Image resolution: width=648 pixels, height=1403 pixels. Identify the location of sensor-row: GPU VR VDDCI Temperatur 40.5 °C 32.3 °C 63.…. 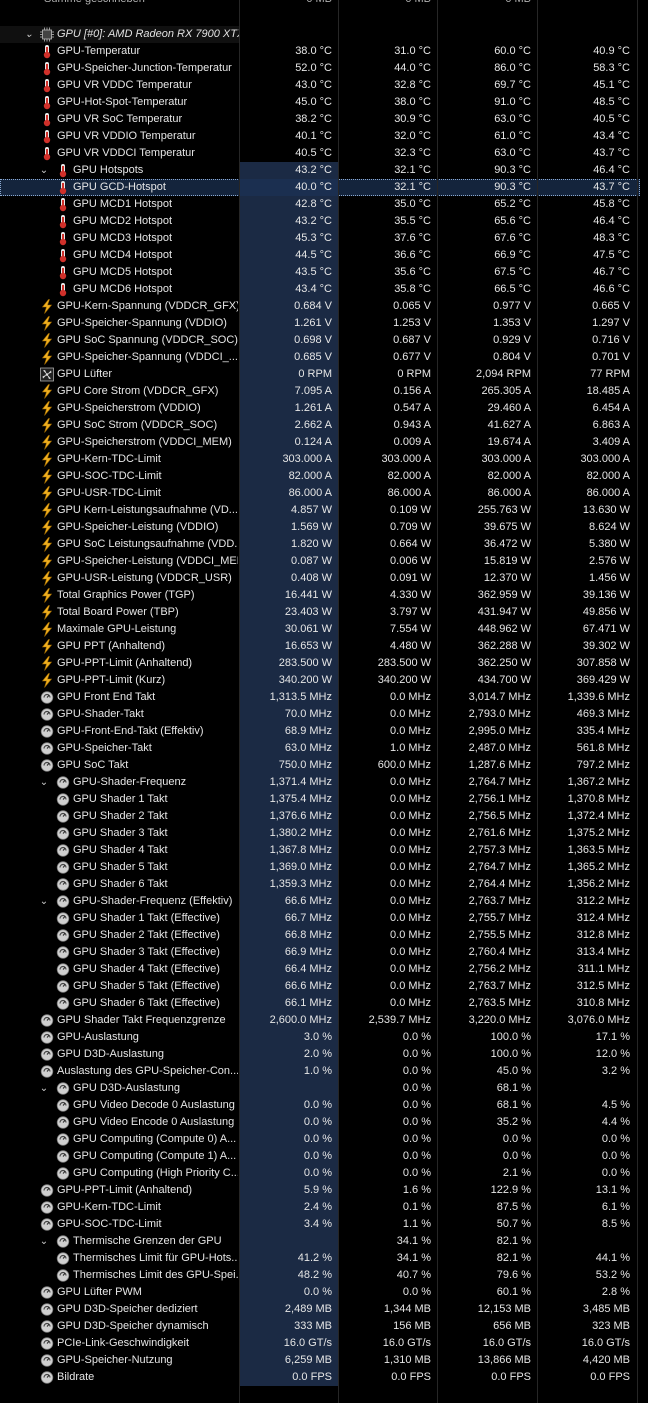
(320, 153).